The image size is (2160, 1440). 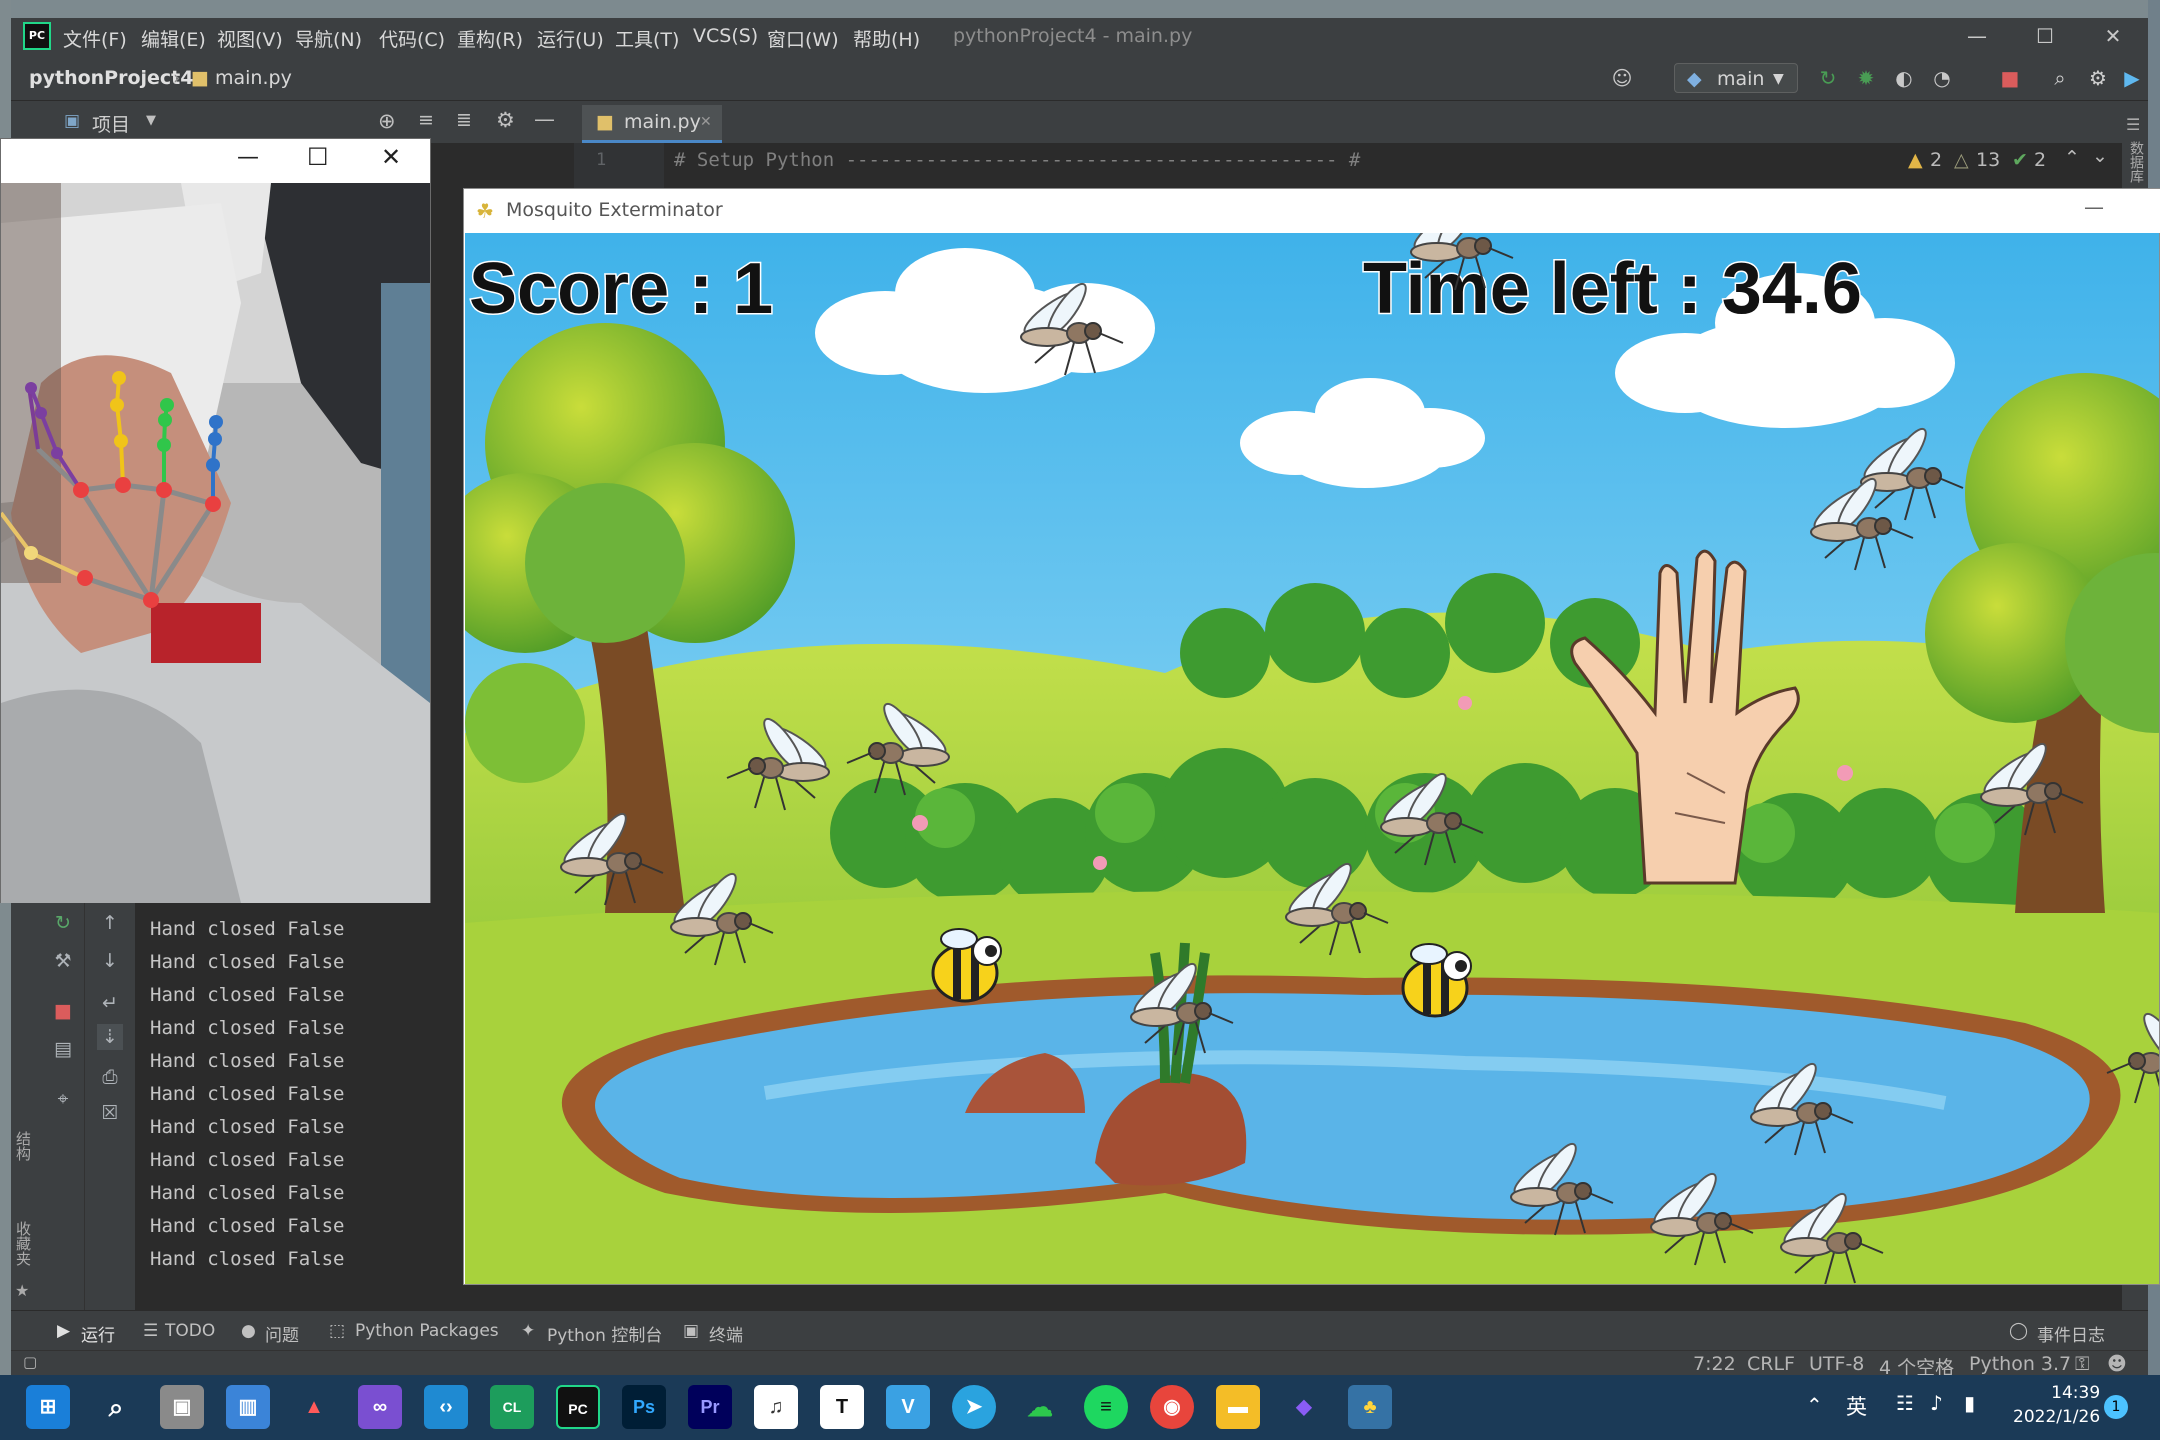 I want to click on inspector-icon: ☻, so click(x=2117, y=1364).